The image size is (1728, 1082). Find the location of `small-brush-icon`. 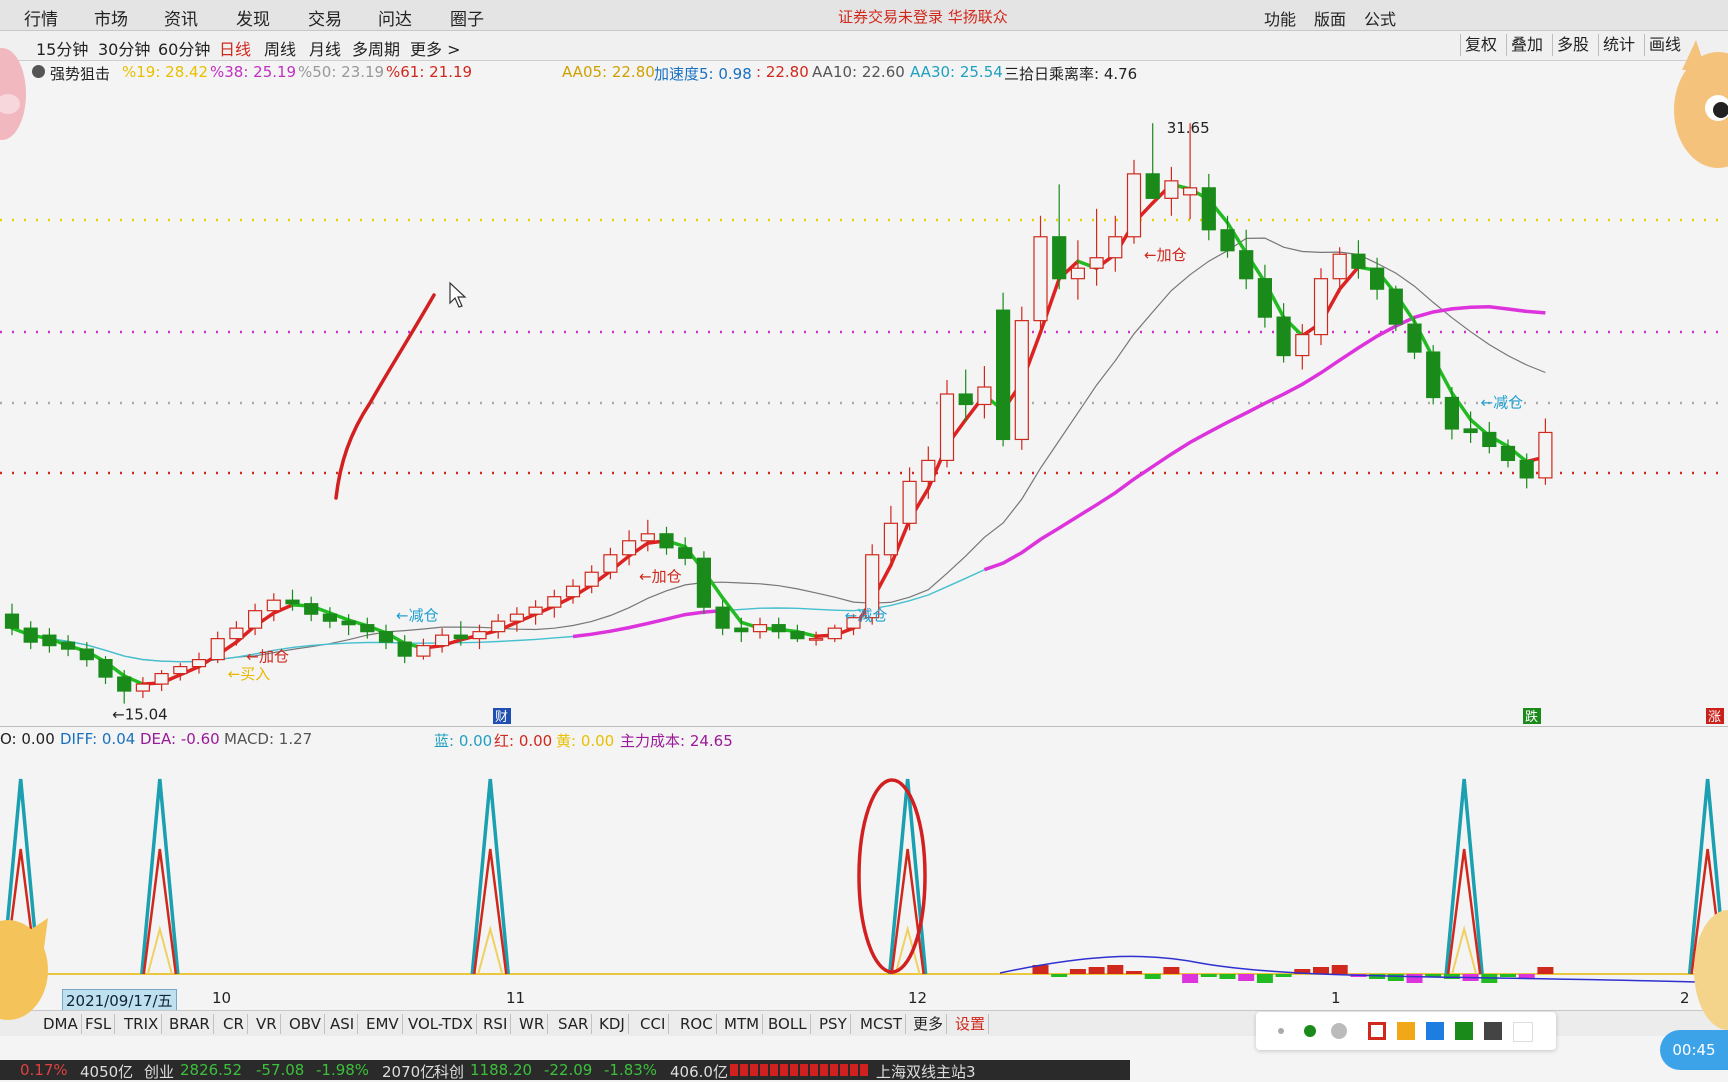

small-brush-icon is located at coordinates (1281, 1031).